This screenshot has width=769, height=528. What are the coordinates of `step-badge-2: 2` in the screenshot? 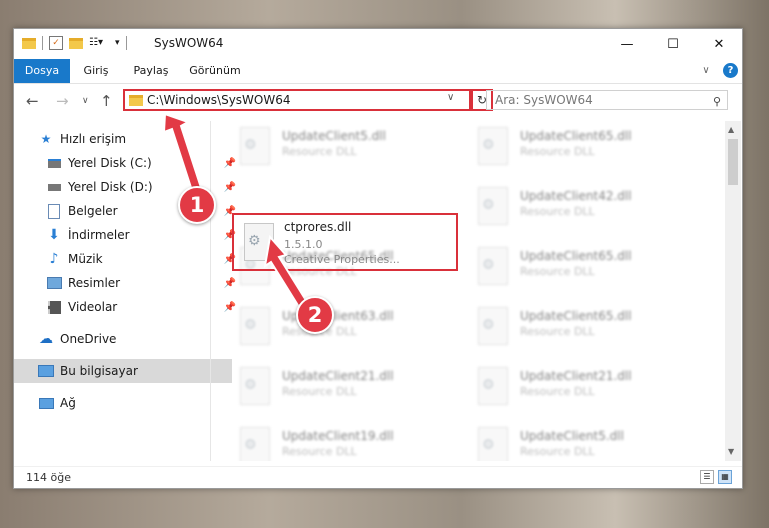 It's located at (315, 315).